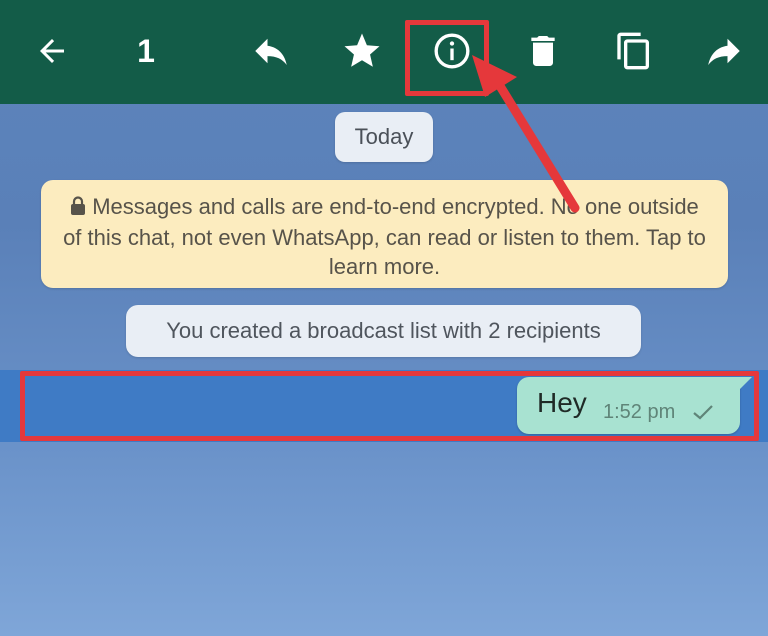  I want to click on message-time: 1:52 pm, so click(639, 412).